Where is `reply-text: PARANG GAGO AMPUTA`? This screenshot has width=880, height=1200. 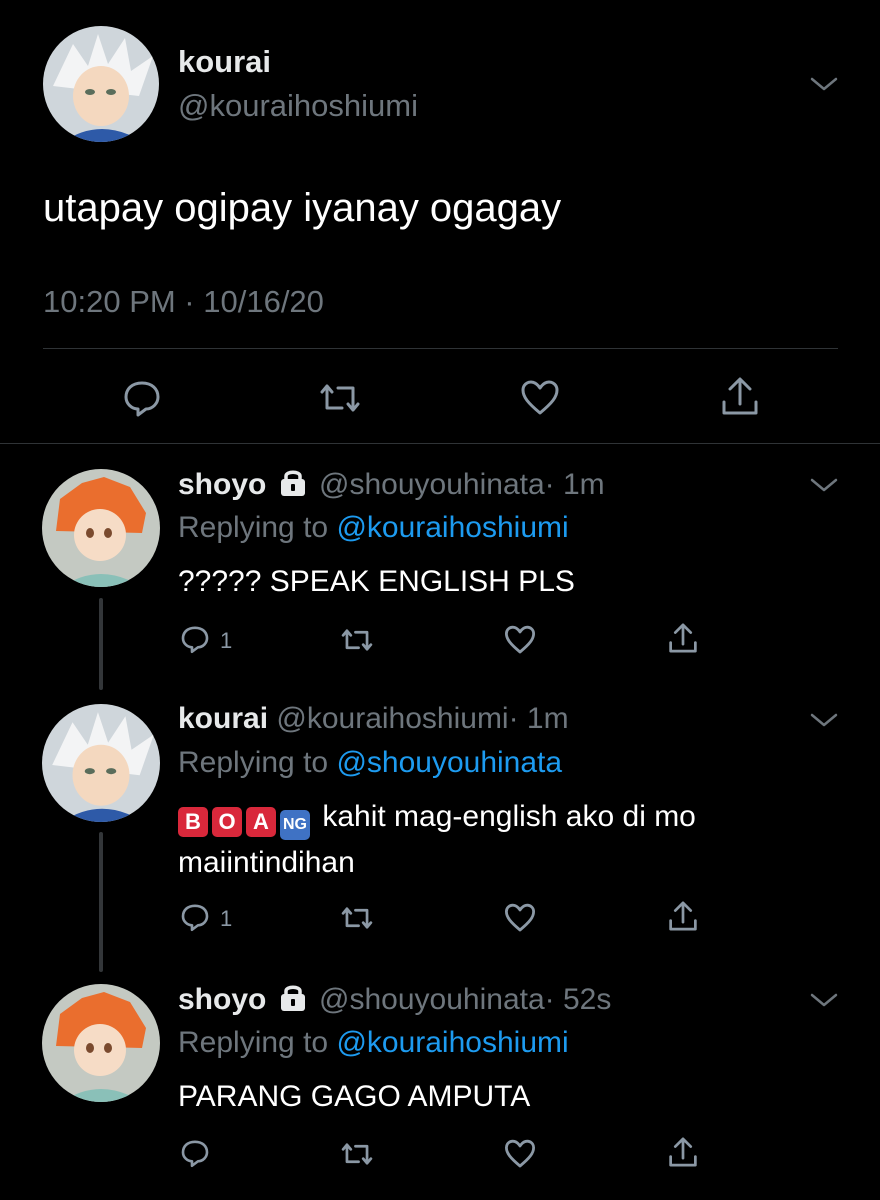 reply-text: PARANG GAGO AMPUTA is located at coordinates (354, 1096).